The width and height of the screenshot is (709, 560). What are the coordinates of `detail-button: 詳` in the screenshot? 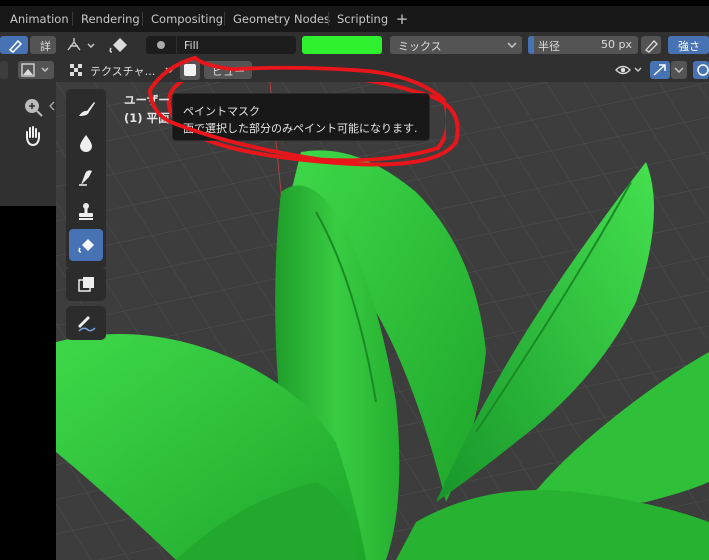 It's located at (43, 45).